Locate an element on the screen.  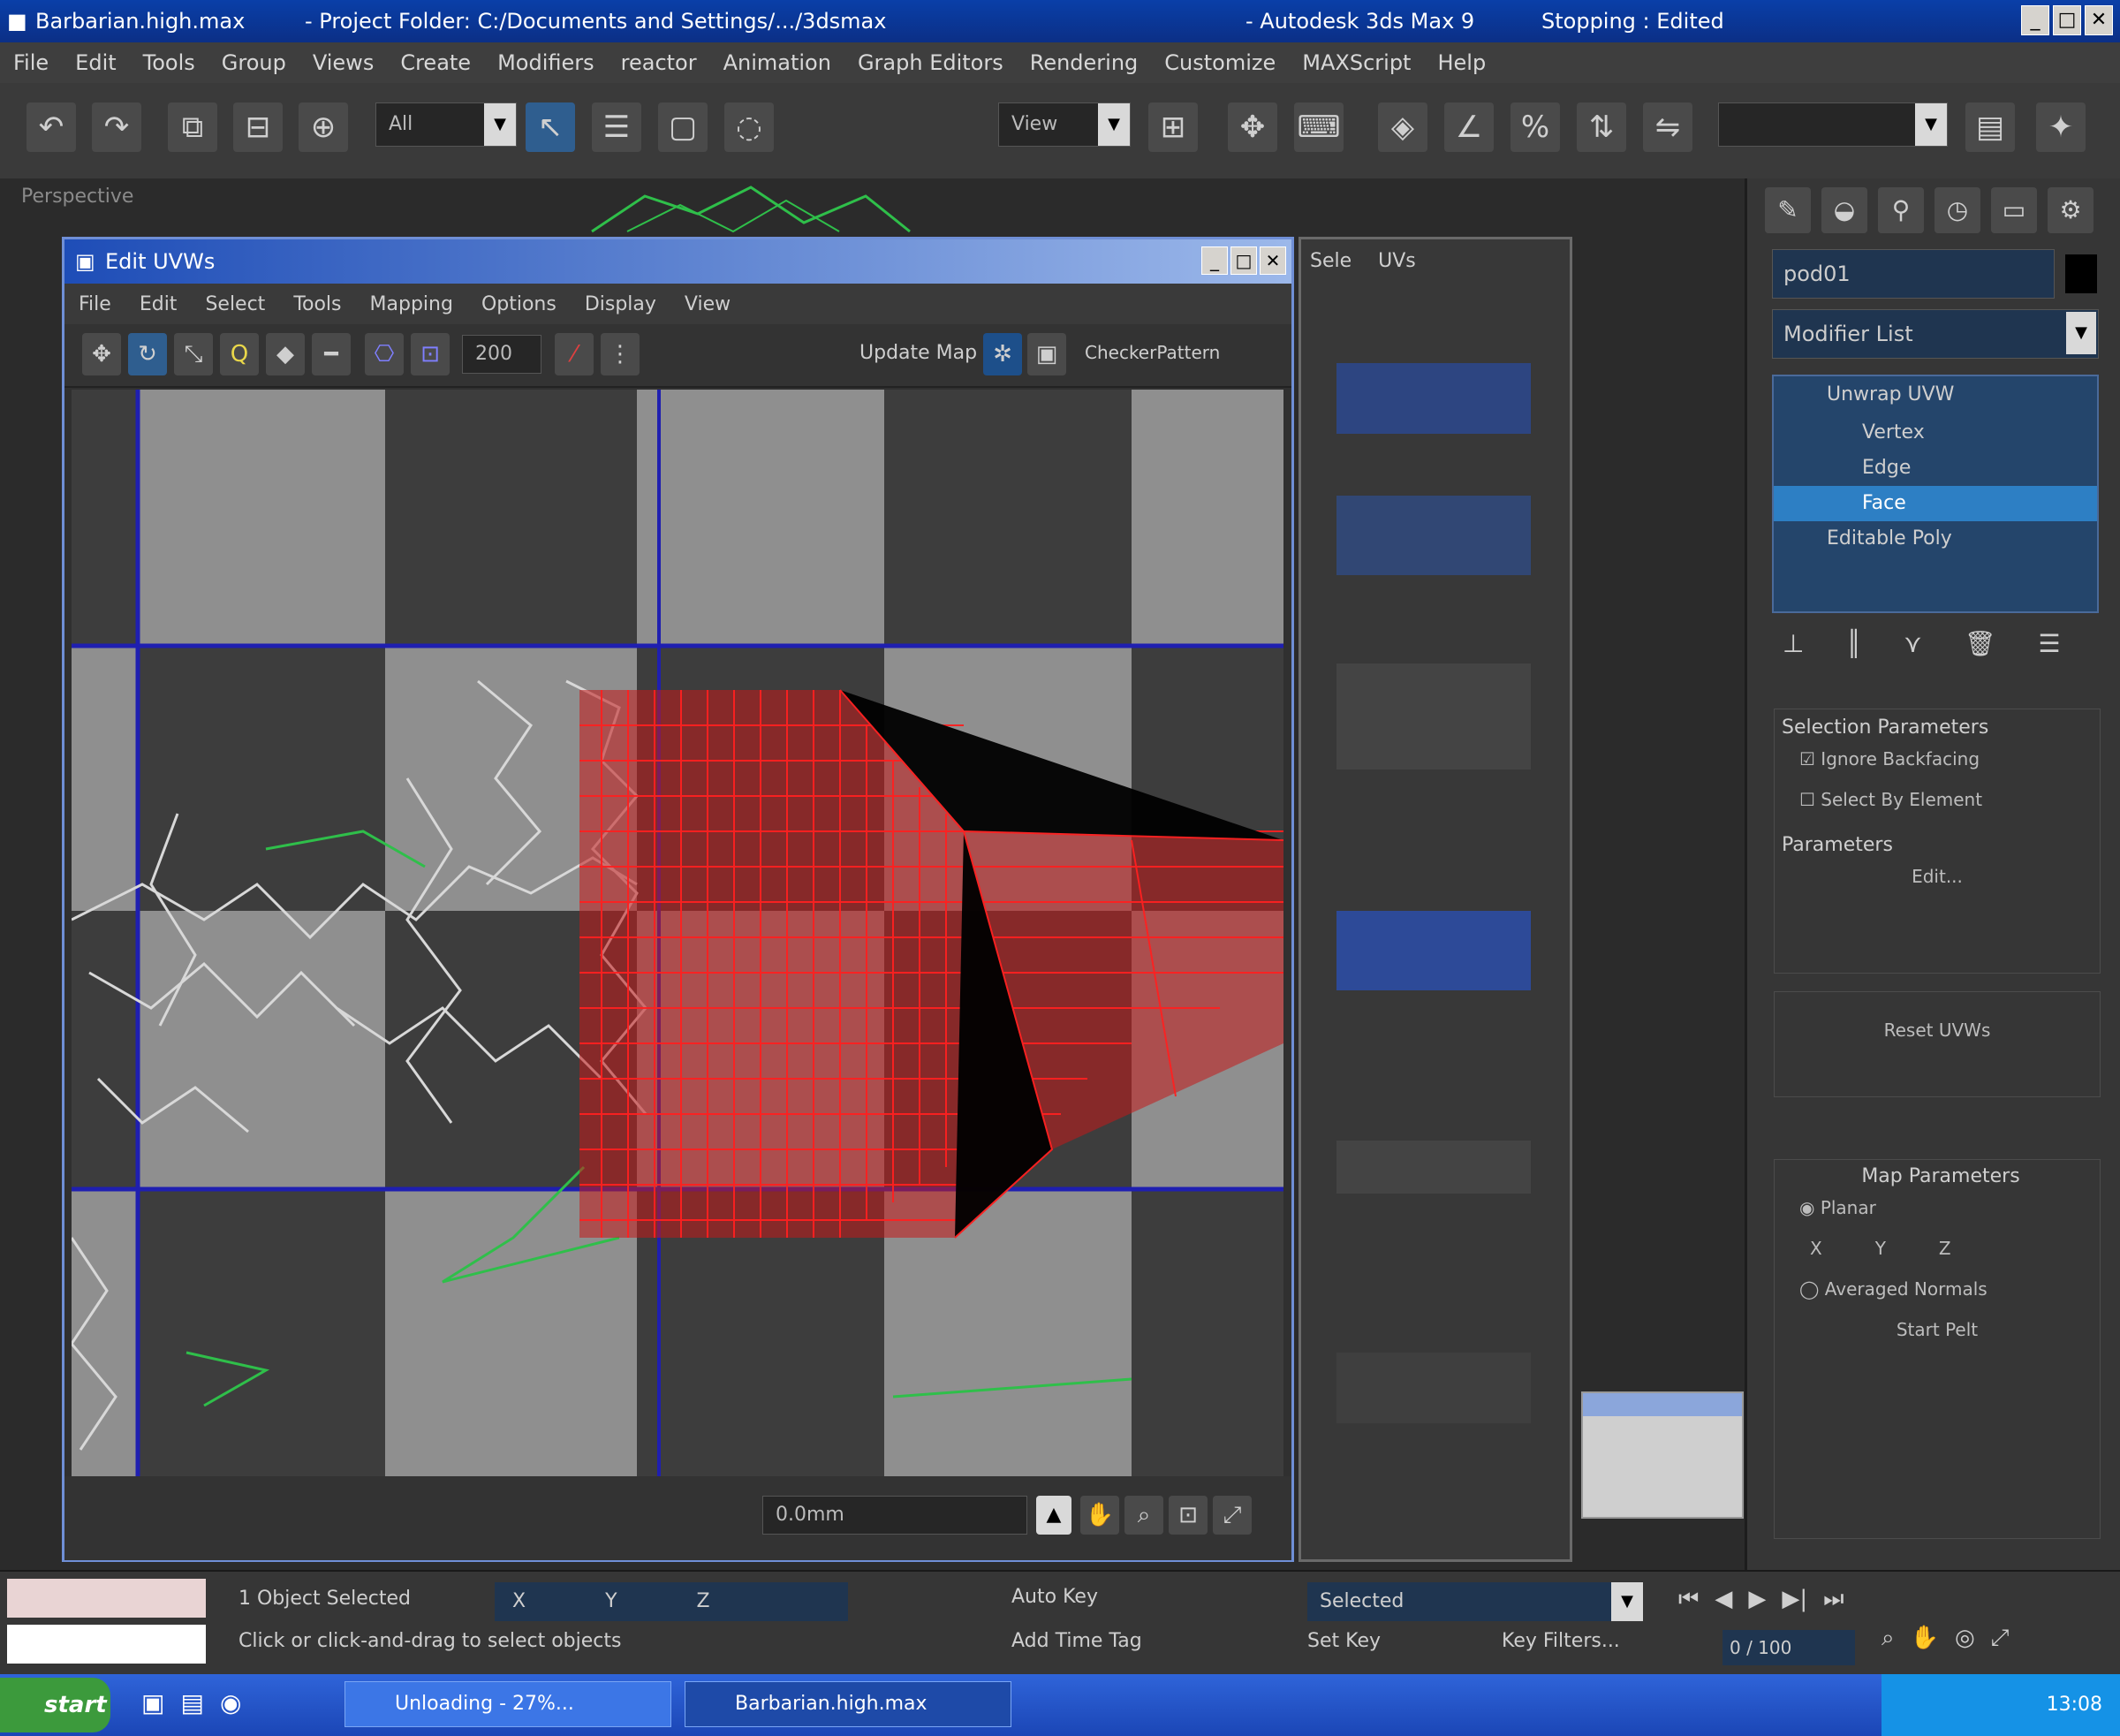
menu-rendering: Rendering is located at coordinates (1084, 62).